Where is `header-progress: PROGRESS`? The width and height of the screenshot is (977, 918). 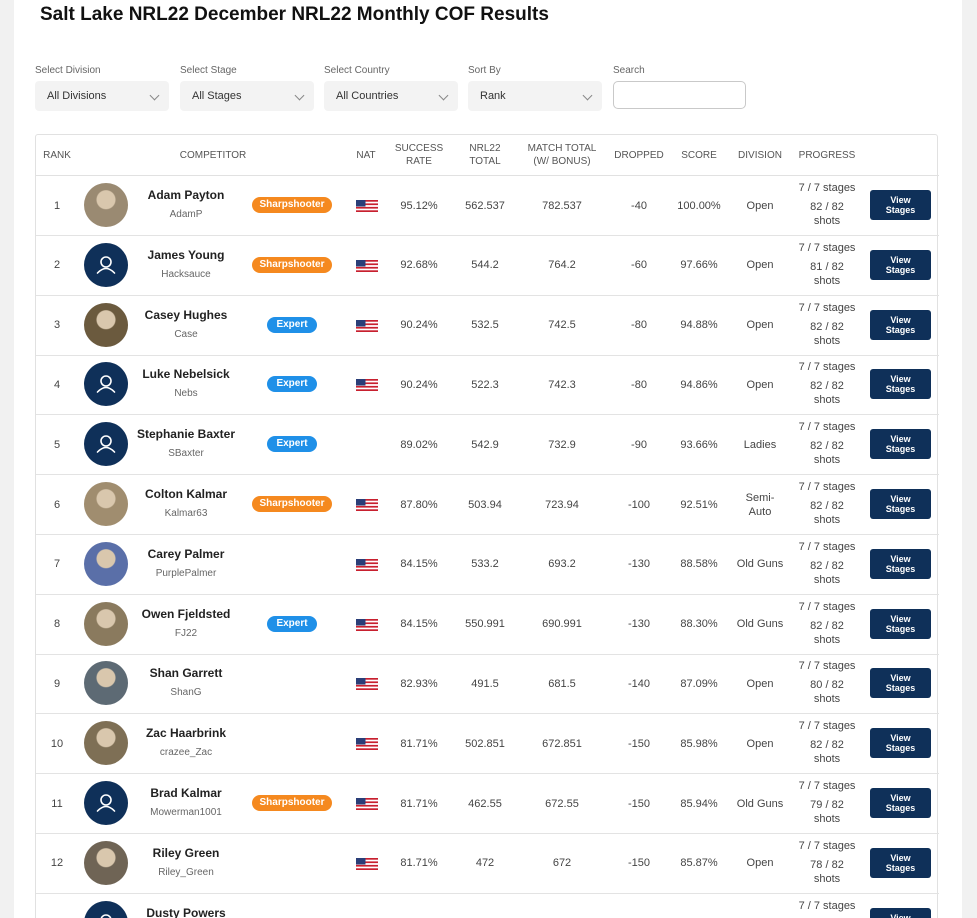
header-progress: PROGRESS is located at coordinates (827, 155).